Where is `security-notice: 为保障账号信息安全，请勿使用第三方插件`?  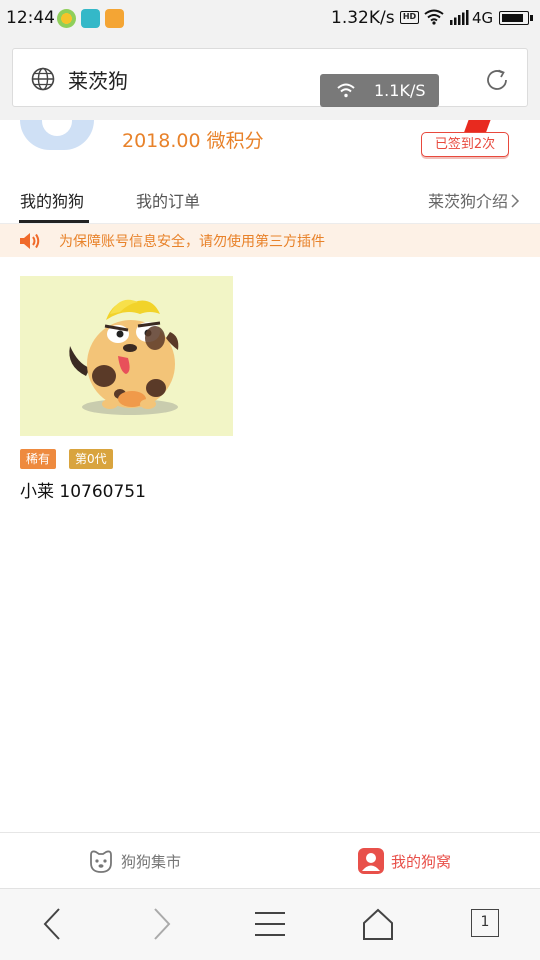
security-notice: 为保障账号信息安全，请勿使用第三方插件 is located at coordinates (270, 240).